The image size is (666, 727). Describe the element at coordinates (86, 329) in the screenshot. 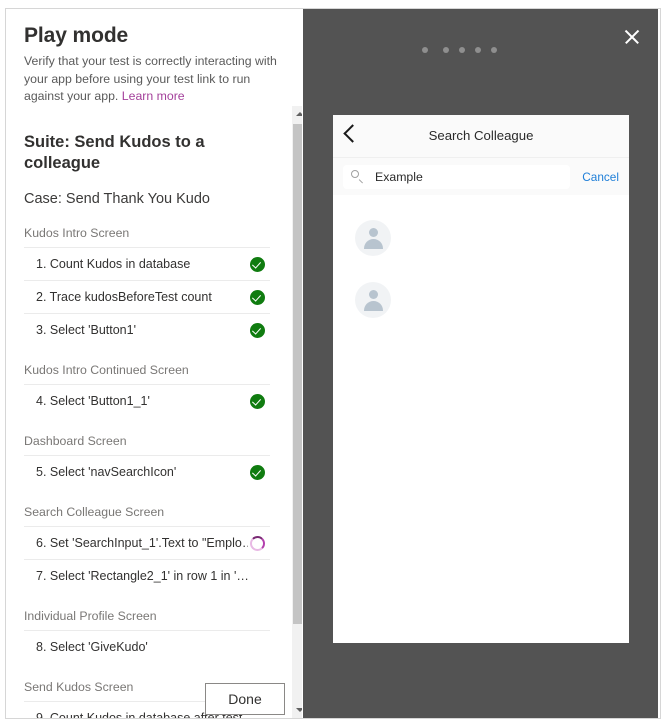

I see `test-step-label: 3. Select 'Button1'` at that location.